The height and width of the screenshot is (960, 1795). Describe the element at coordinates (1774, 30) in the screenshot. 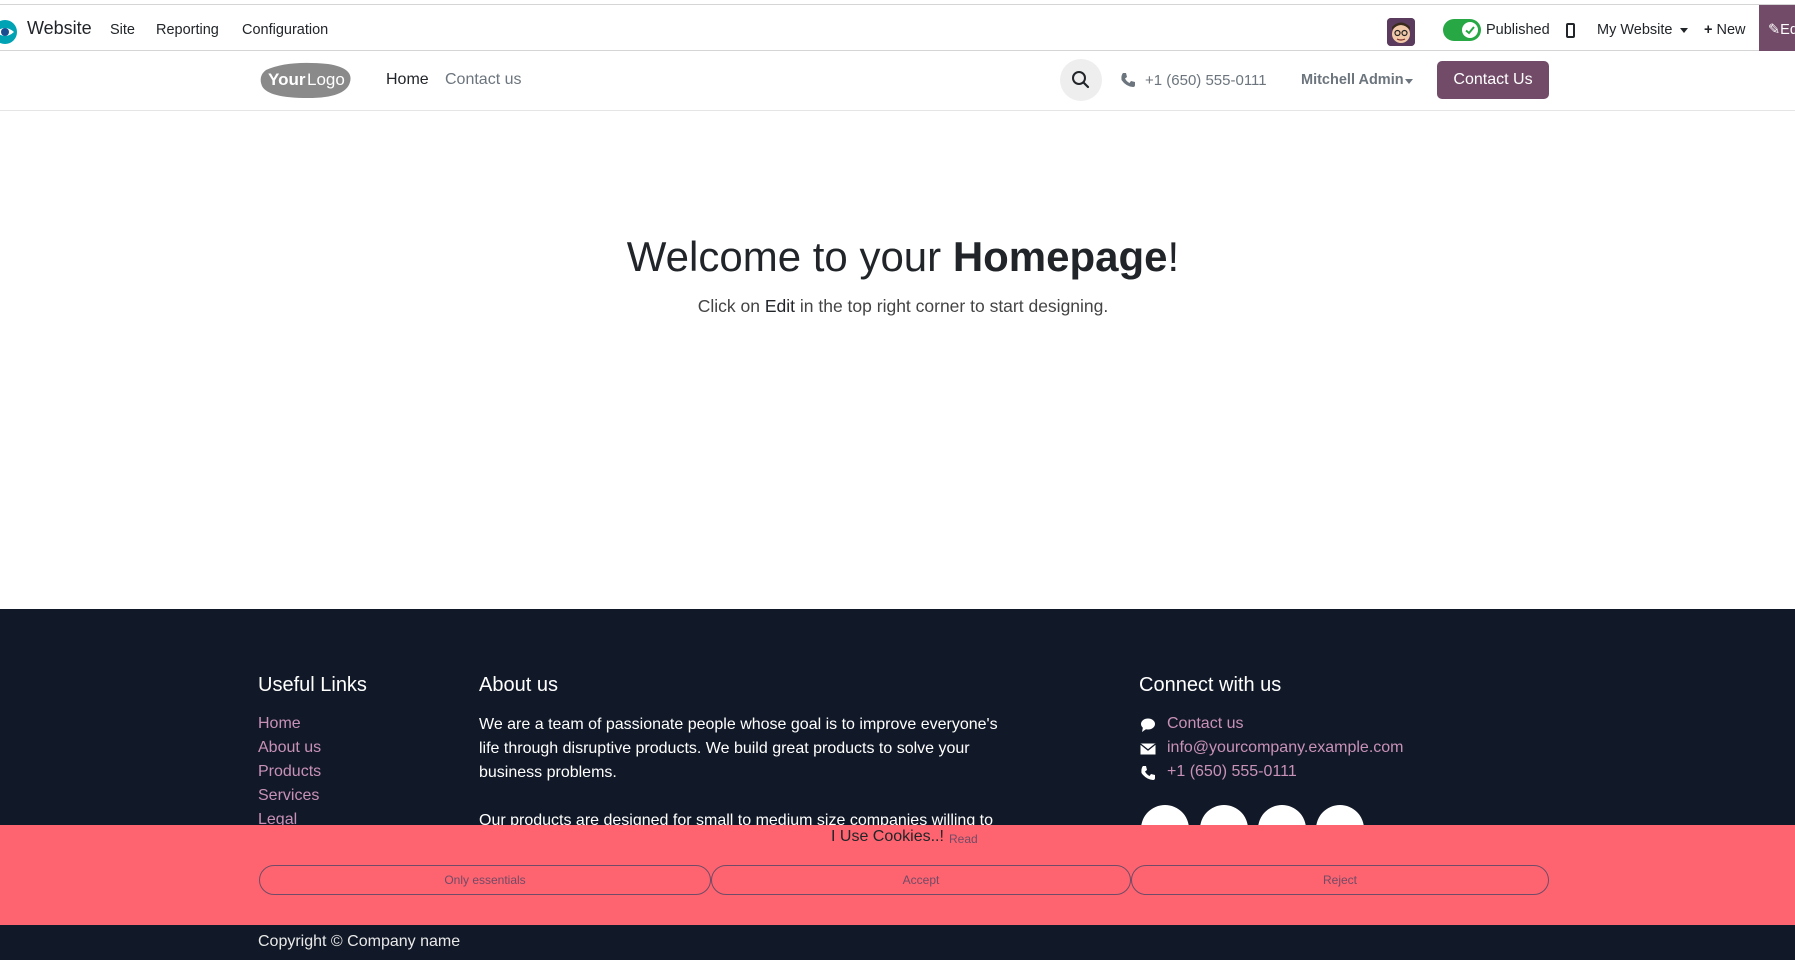

I see `pencil-icon: ✎` at that location.